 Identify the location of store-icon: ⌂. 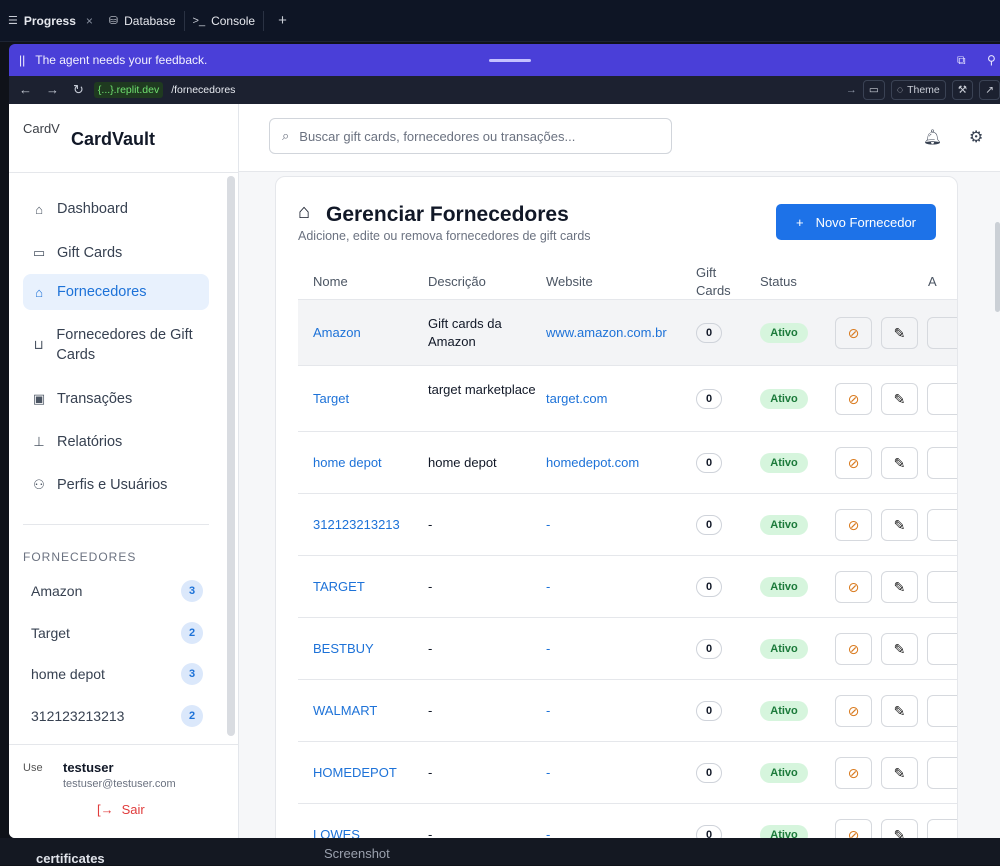
(39, 292).